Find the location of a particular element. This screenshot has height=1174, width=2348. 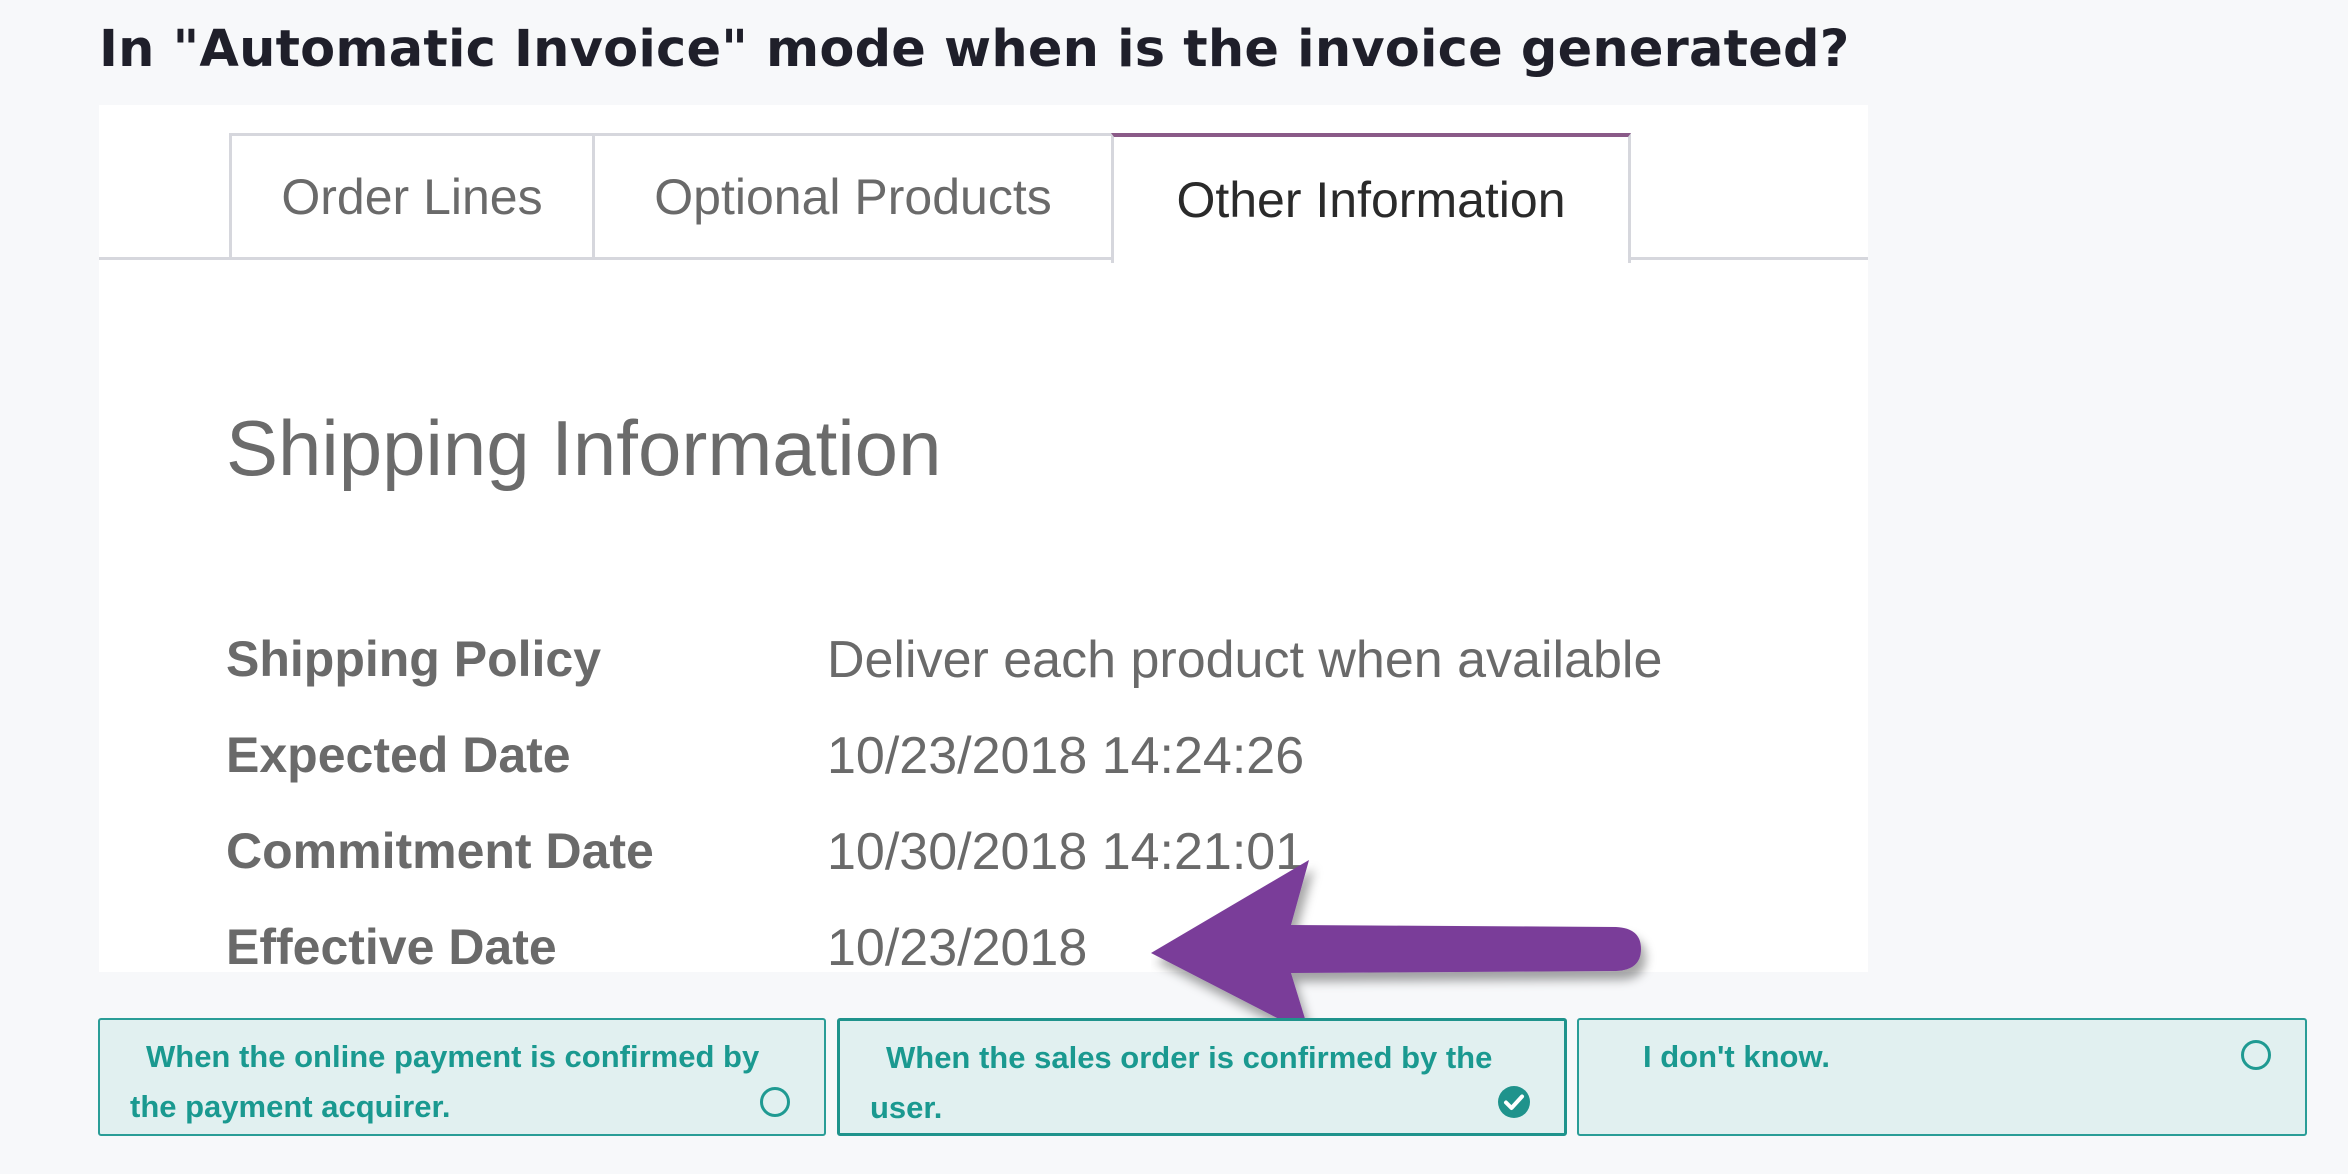

shipping-information-heading: Shipping Information is located at coordinates (584, 448).